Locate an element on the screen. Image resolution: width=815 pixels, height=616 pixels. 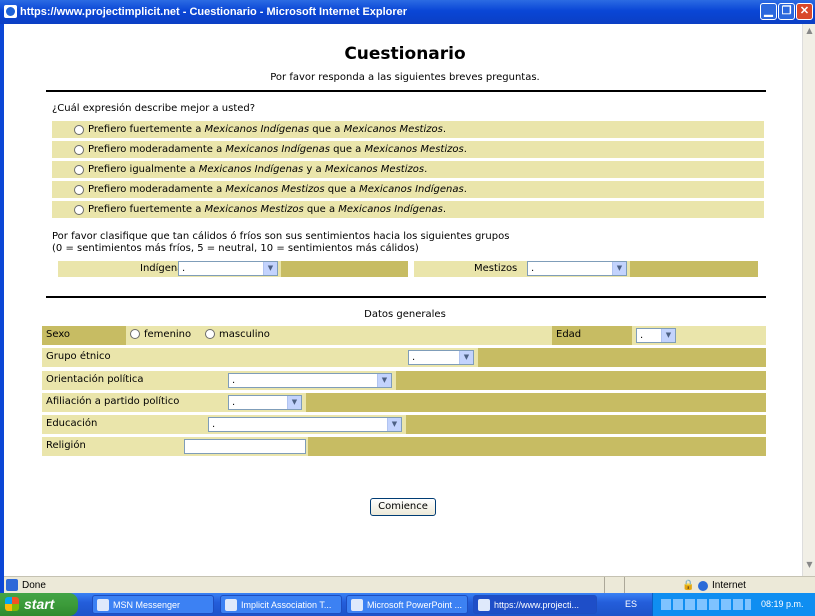
religion-row: Religión is located at coordinates (404, 446).